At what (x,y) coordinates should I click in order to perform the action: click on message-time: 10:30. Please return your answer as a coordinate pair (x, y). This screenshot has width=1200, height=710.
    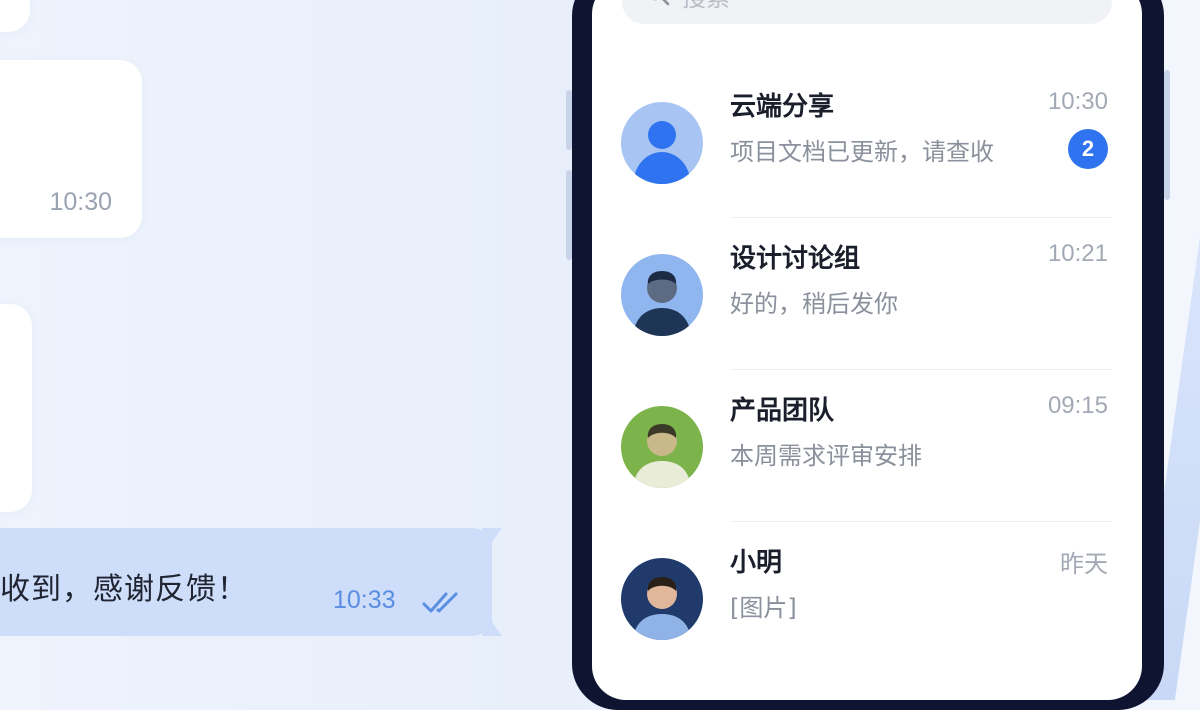
    Looking at the image, I should click on (80, 202).